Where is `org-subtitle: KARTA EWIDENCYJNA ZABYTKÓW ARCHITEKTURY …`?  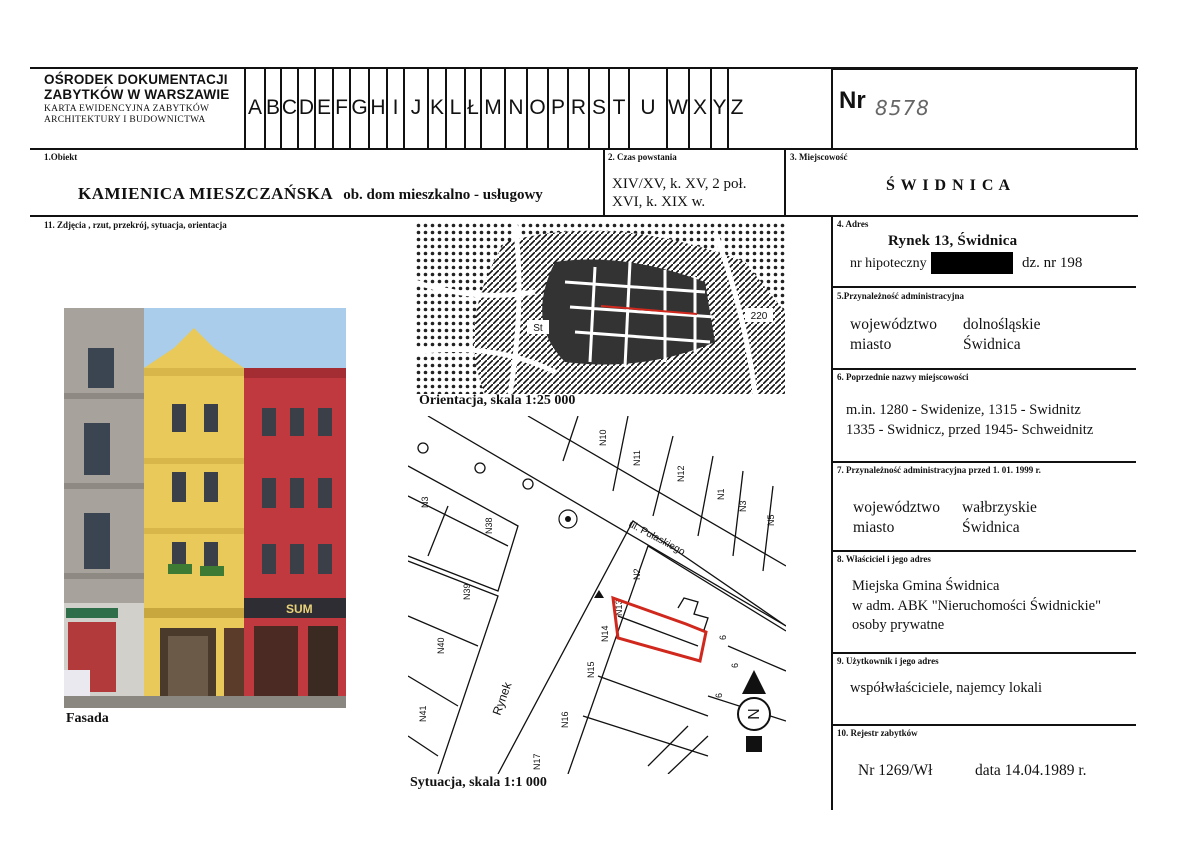
org-subtitle: KARTA EWIDENCYJNA ZABYTKÓW ARCHITEKTURY … is located at coordinates (126, 115).